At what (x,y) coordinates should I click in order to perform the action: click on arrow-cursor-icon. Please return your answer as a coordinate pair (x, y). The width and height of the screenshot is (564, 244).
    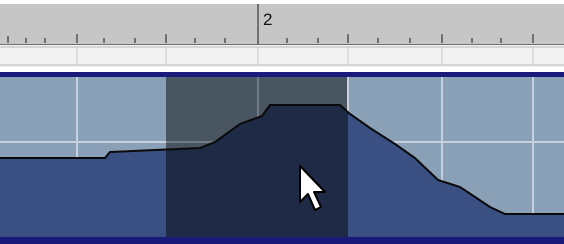
    Looking at the image, I should click on (312, 188).